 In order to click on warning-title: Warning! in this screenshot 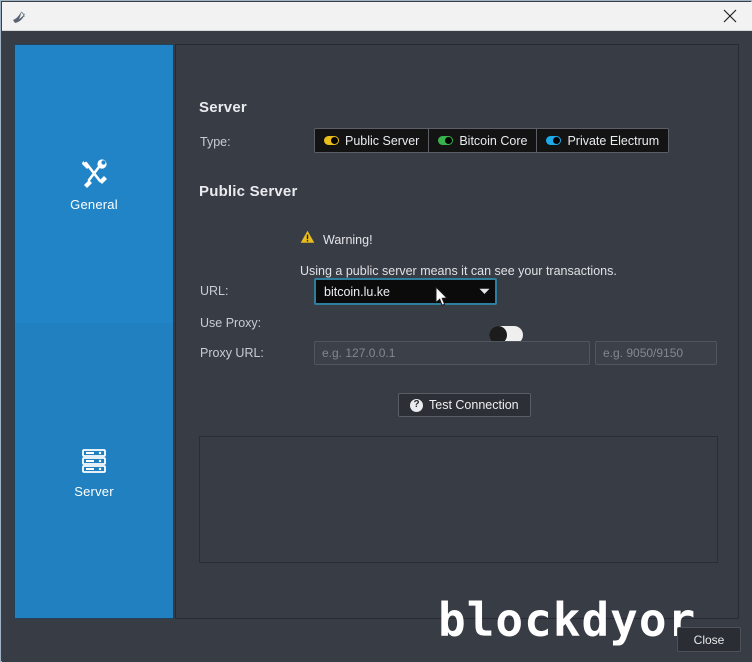, I will do `click(348, 239)`.